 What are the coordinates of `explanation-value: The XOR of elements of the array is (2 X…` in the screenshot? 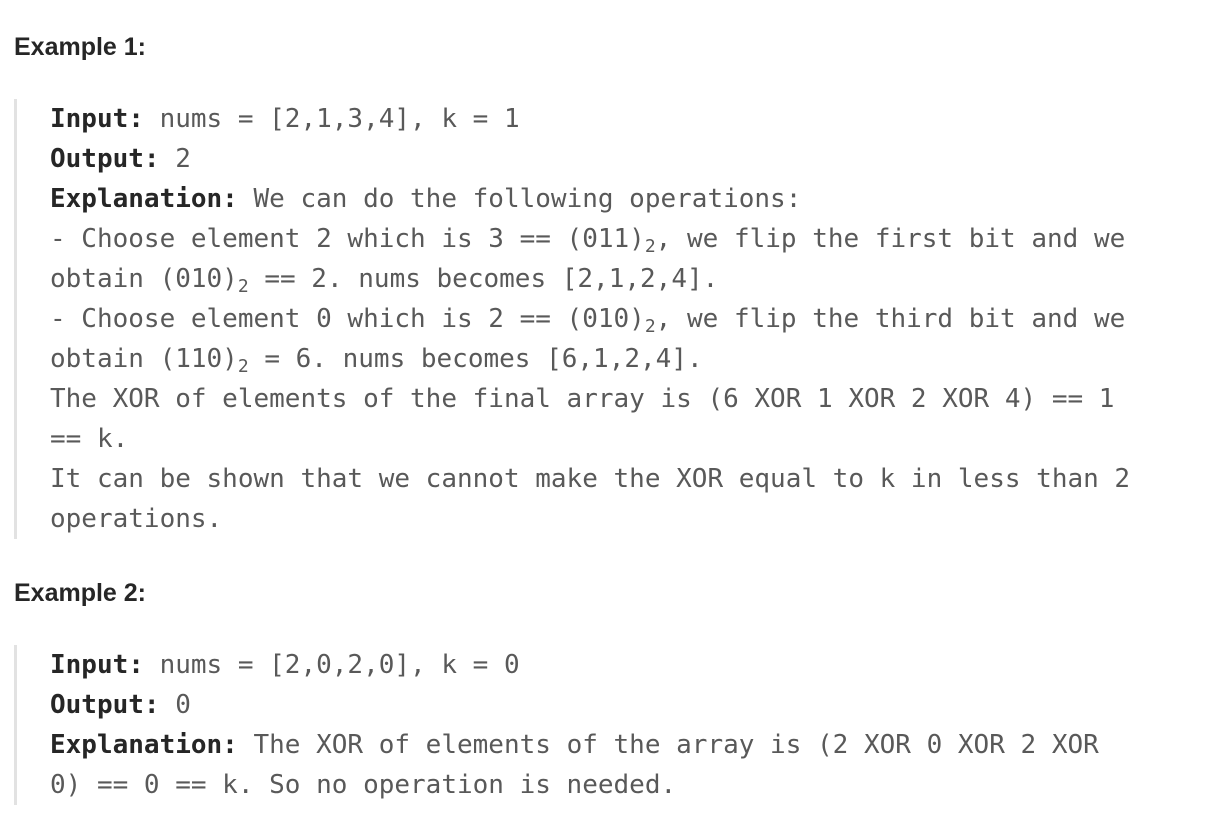 It's located at (668, 745).